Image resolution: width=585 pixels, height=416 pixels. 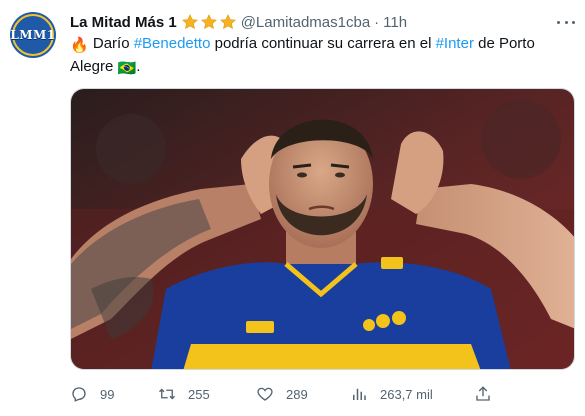 I want to click on tweet-text-segment: podría continuar su carrera en el, so click(x=323, y=43).